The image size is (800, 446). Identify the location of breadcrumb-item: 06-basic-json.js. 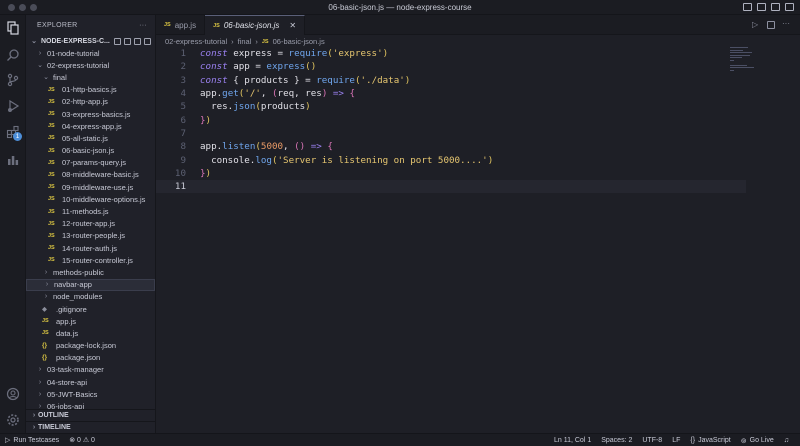
(299, 41).